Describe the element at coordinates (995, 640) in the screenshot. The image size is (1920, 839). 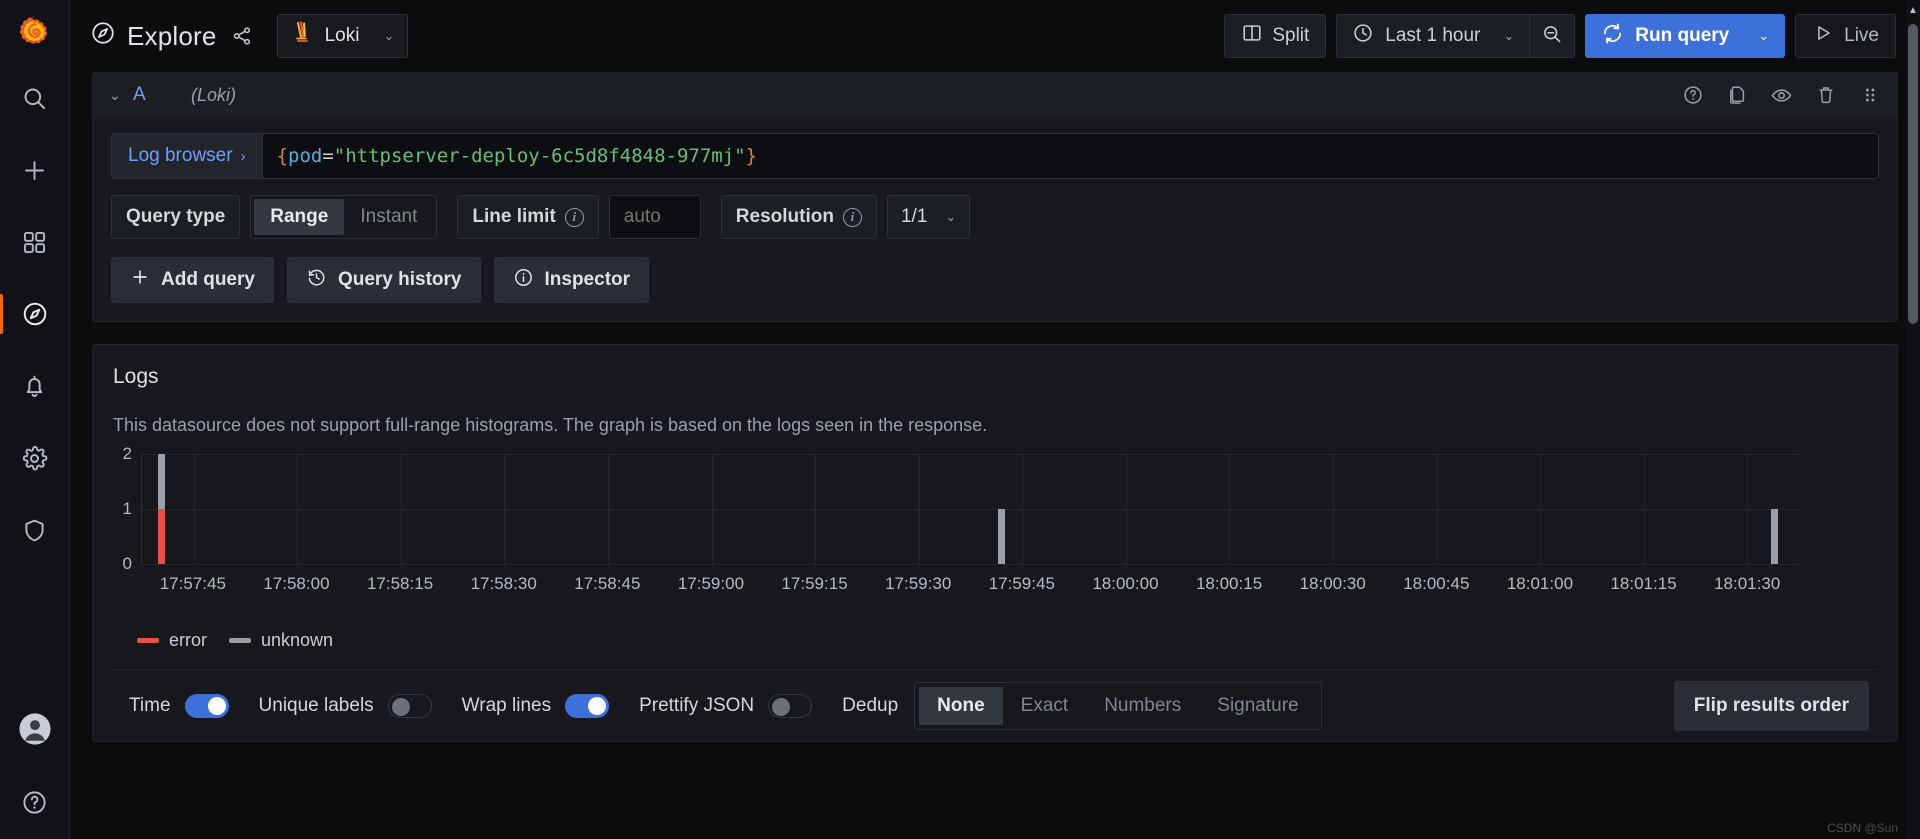
I see `chart-legend: error unknown` at that location.